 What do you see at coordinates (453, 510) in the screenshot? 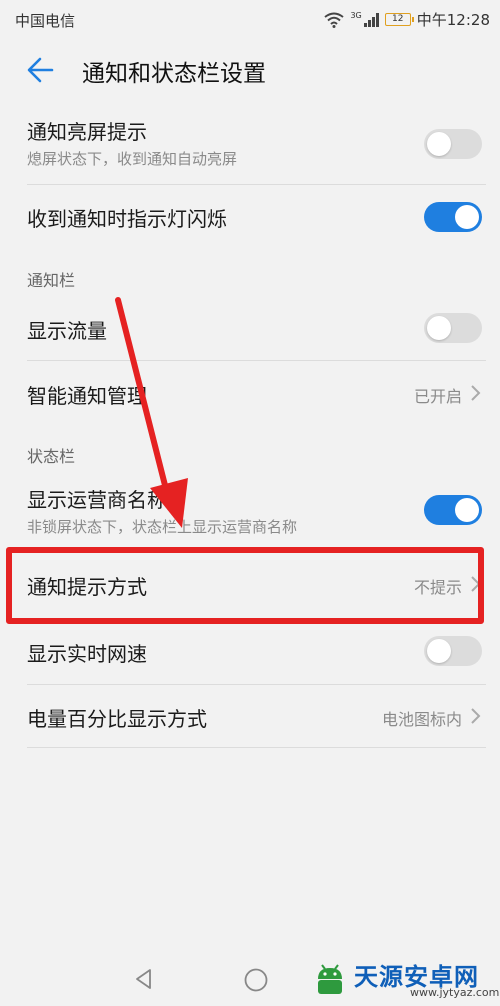
I see `carrier-name-toggle` at bounding box center [453, 510].